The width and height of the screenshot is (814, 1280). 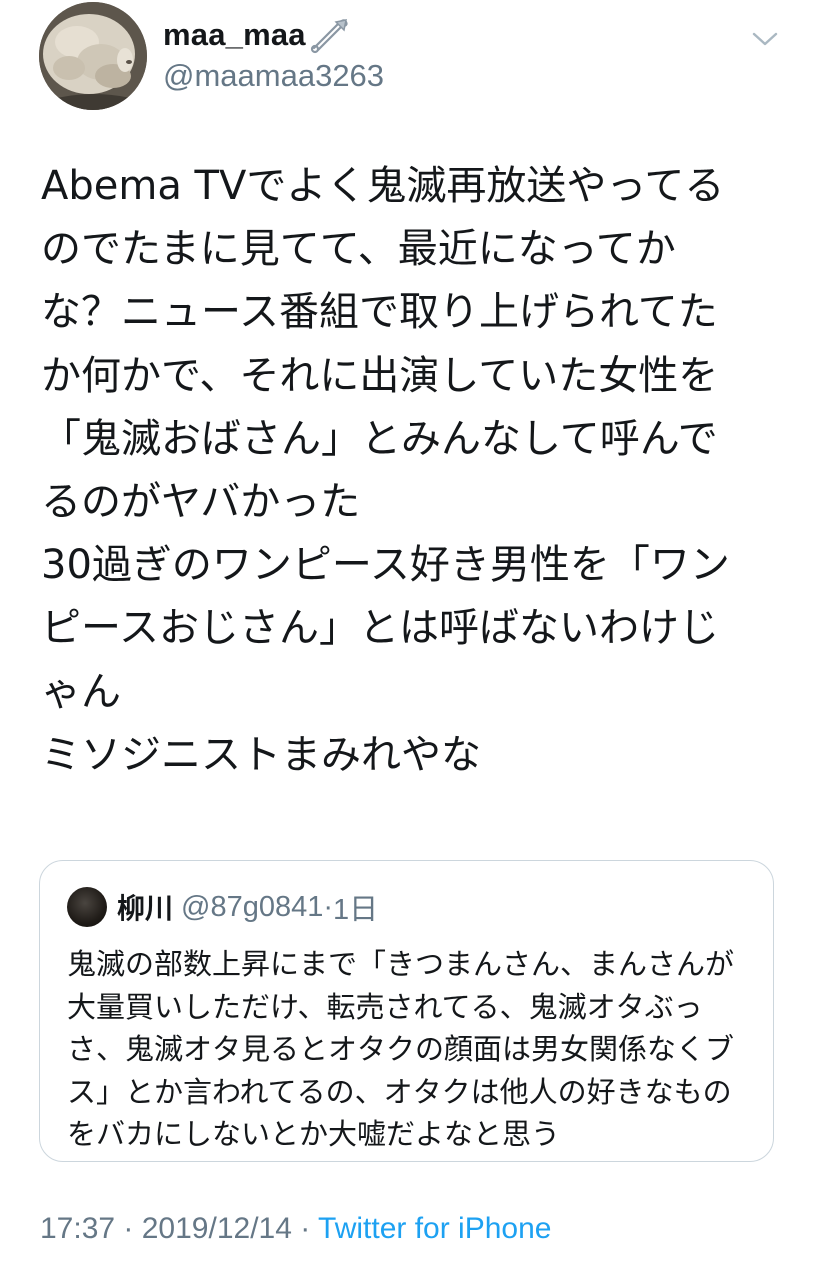 What do you see at coordinates (380, 628) in the screenshot?
I see `tweet-text-line: ピースおじさん」とは呼ばないわけじ` at bounding box center [380, 628].